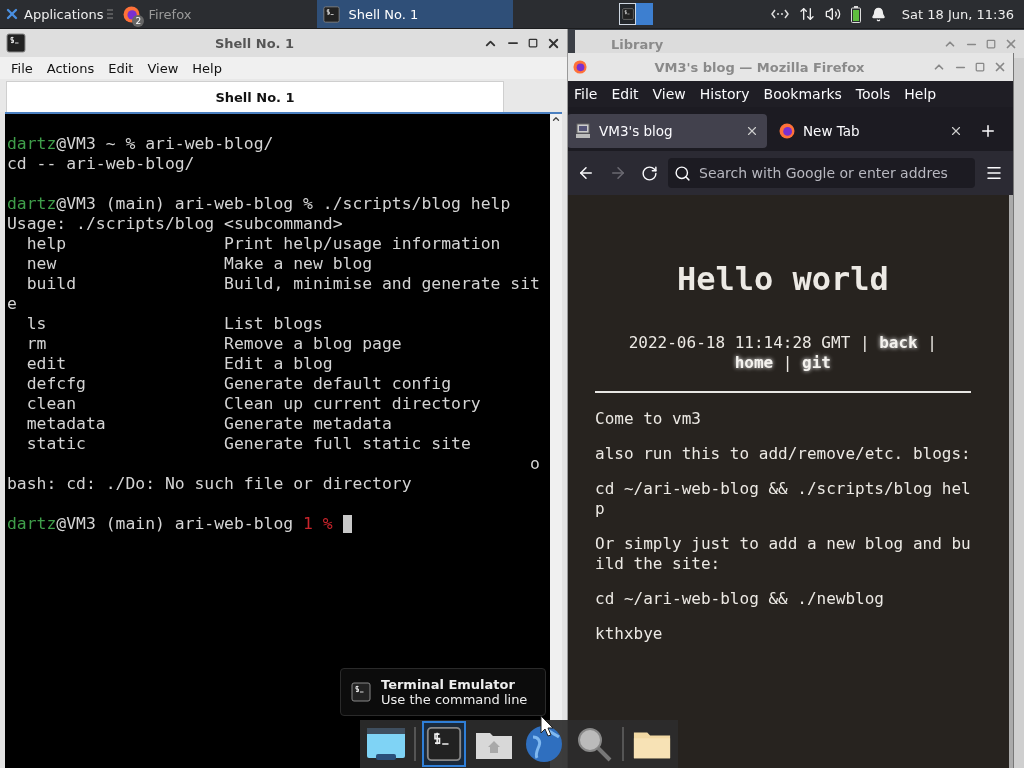 The height and width of the screenshot is (768, 1024). I want to click on terminal-line: edit Edit a blog, so click(179, 364).